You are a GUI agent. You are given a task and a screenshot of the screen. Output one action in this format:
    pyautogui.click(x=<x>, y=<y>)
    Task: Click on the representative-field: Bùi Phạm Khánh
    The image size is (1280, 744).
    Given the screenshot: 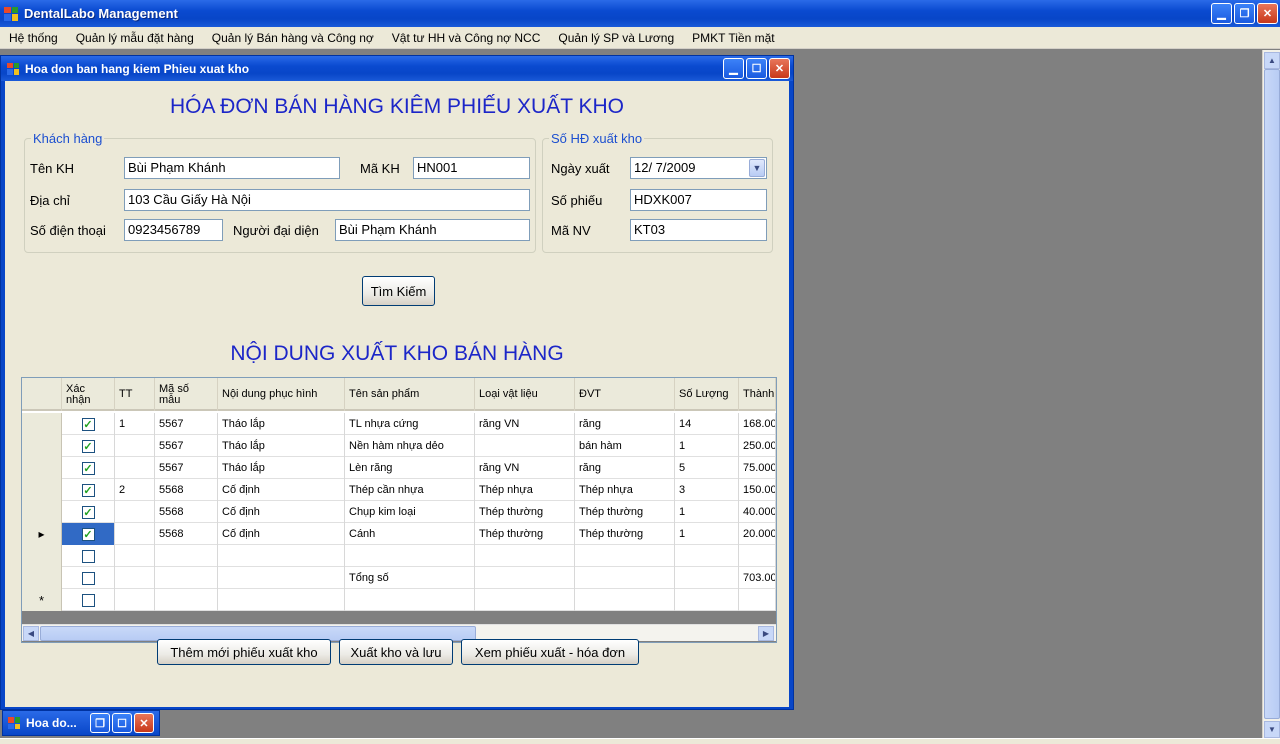 What is the action you would take?
    pyautogui.click(x=432, y=230)
    